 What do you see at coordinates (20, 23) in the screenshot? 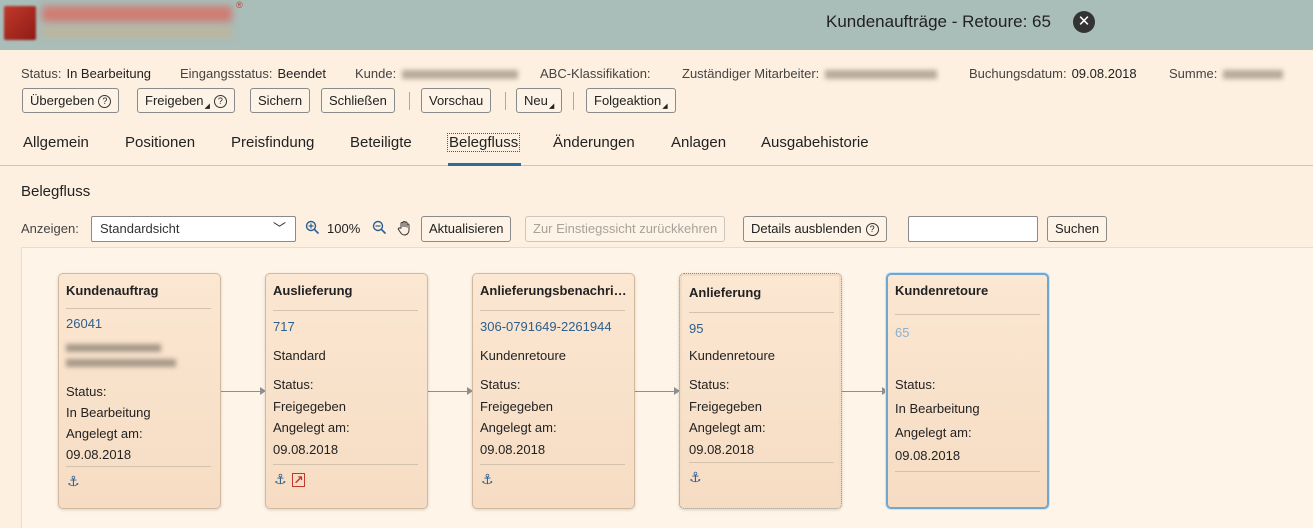
I see `logo-mark` at bounding box center [20, 23].